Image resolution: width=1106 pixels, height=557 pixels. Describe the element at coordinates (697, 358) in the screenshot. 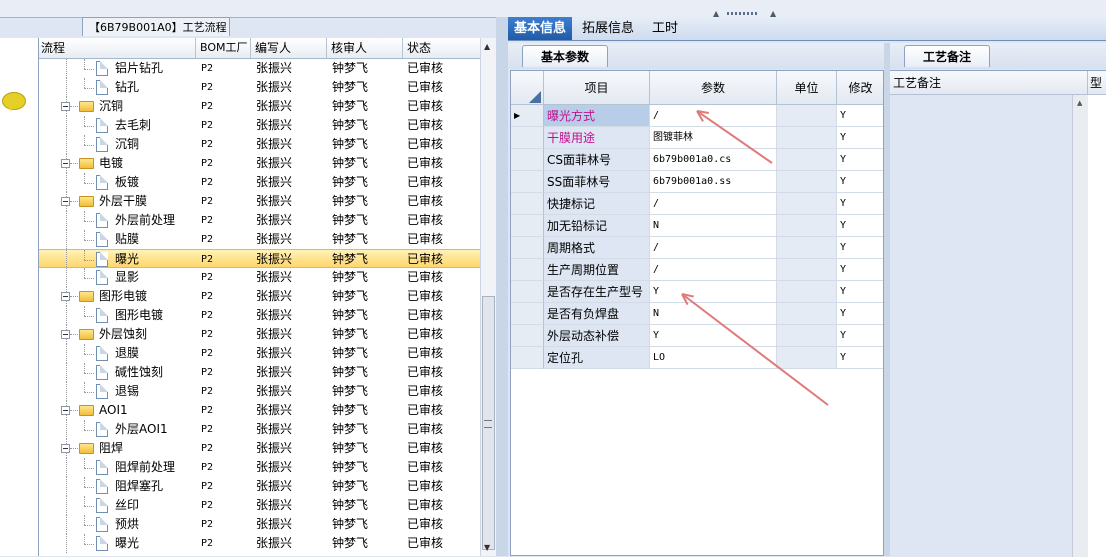

I see `param-row: 定位孔 LO Y` at that location.